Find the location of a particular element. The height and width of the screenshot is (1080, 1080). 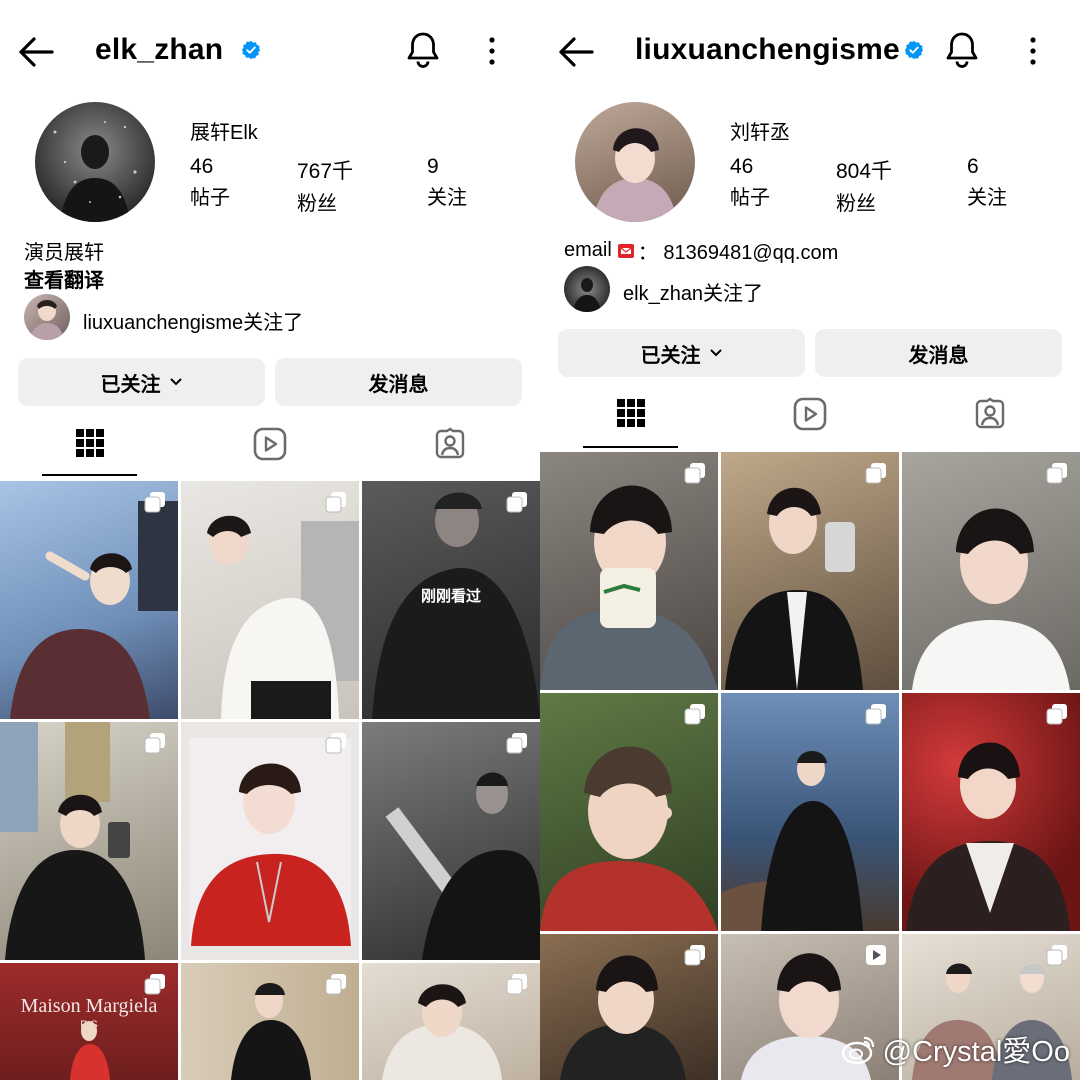

mailbox-icon is located at coordinates (625, 250).